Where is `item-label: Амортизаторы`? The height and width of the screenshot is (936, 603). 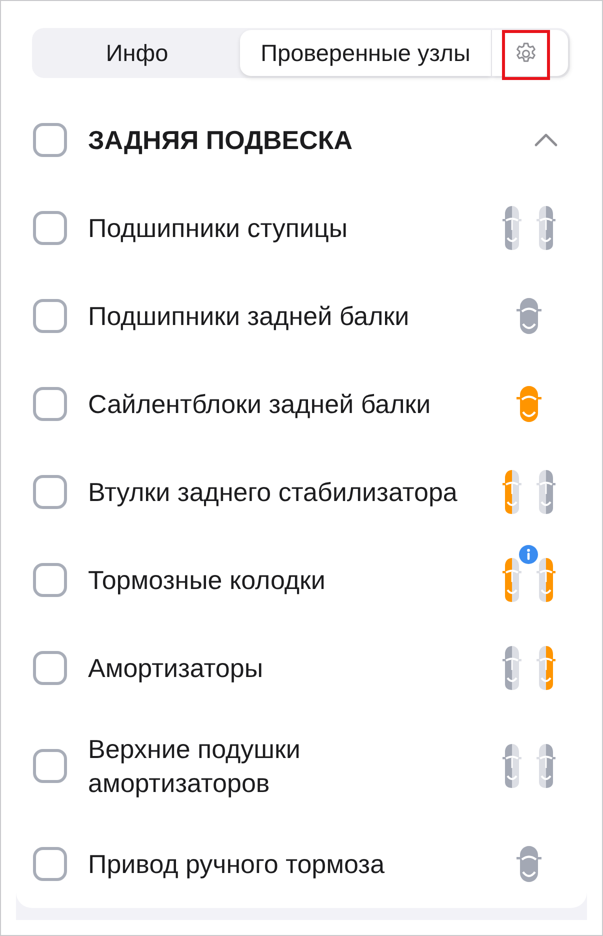
item-label: Амортизаторы is located at coordinates (176, 668).